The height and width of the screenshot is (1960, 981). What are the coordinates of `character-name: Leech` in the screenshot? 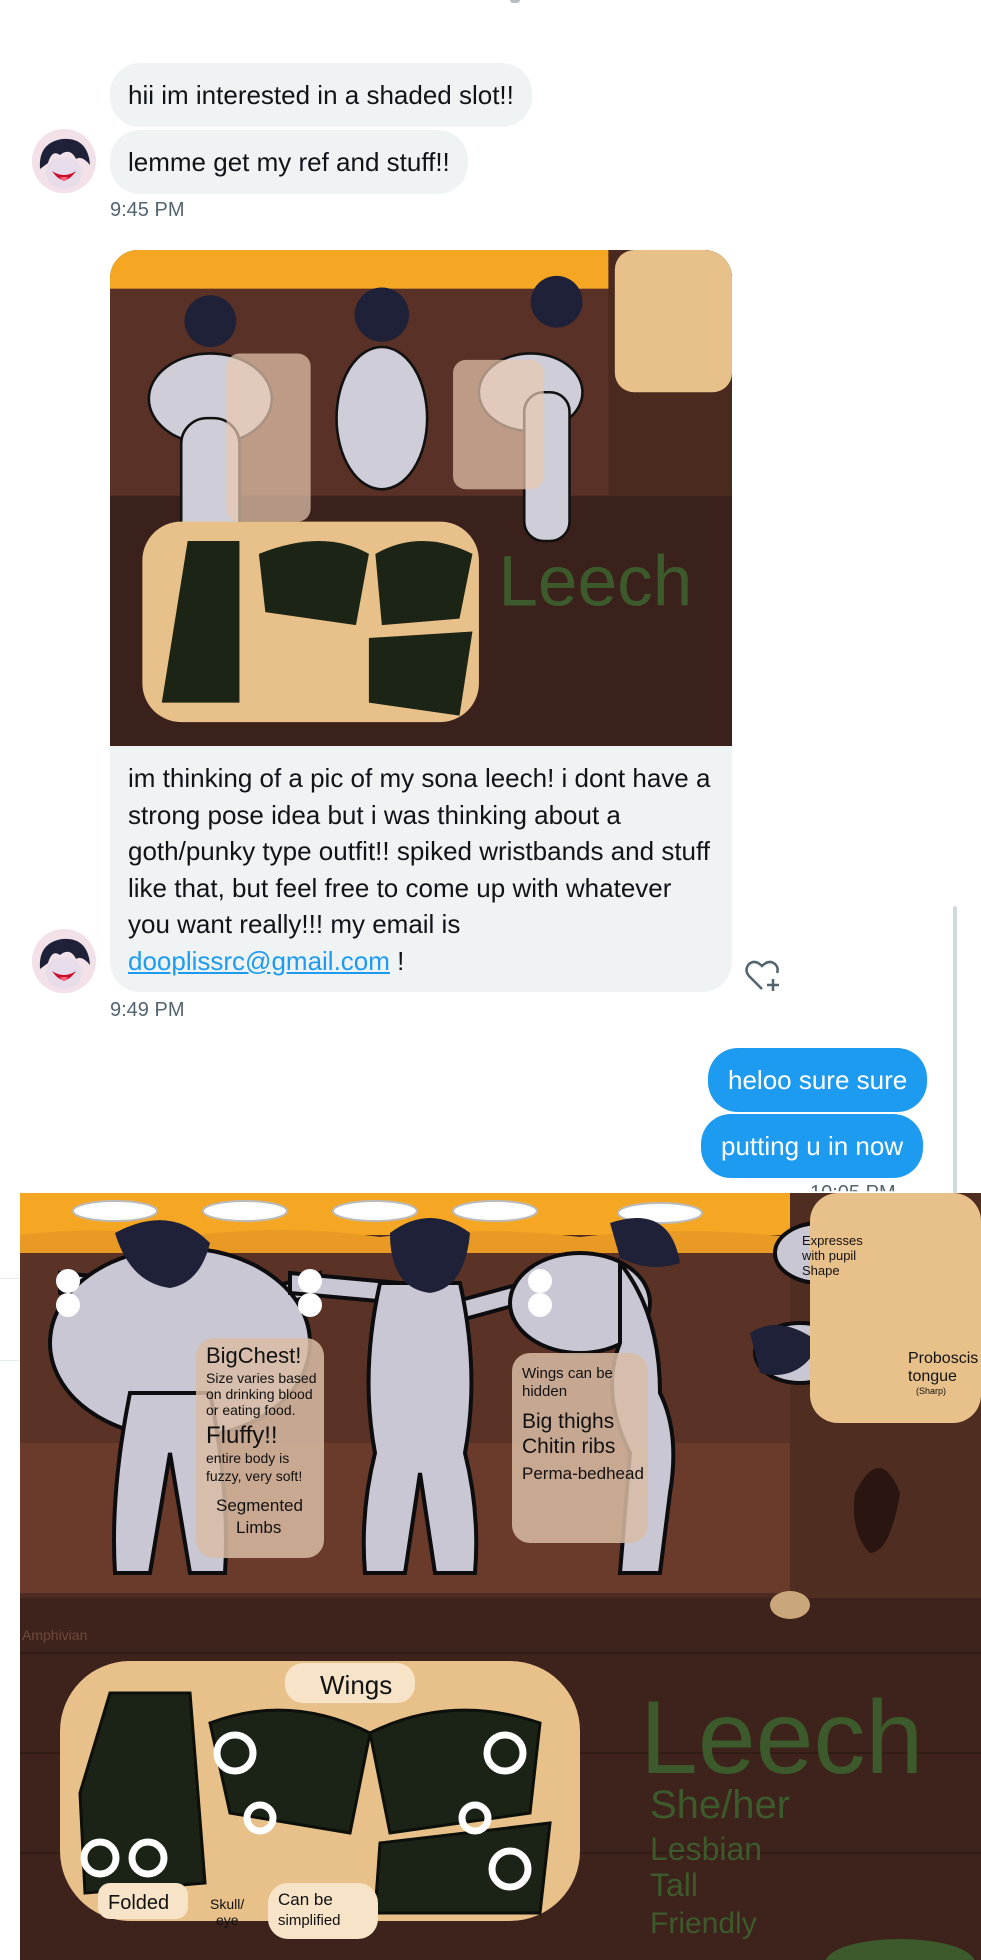 It's located at (781, 1738).